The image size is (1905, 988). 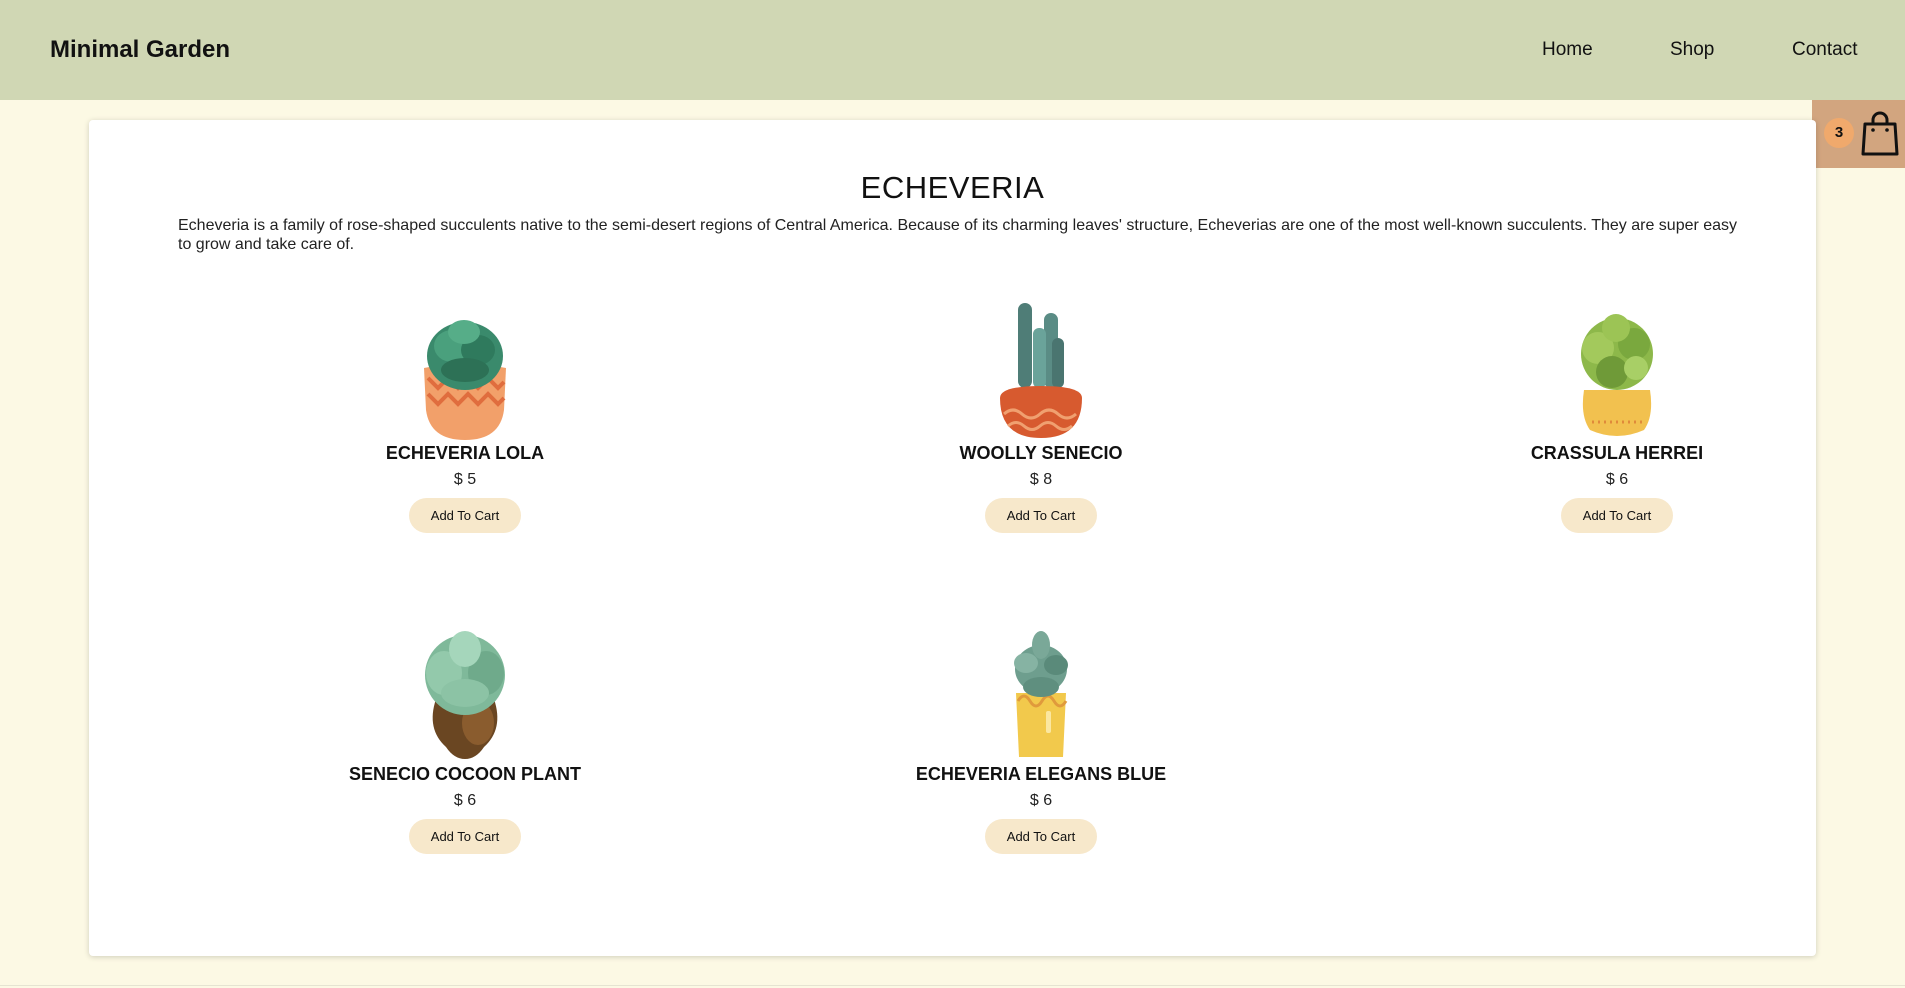 I want to click on product-card: ECHEVERIA ELEGANS BLUE $ 6 Add To Cart, so click(x=1041, y=736).